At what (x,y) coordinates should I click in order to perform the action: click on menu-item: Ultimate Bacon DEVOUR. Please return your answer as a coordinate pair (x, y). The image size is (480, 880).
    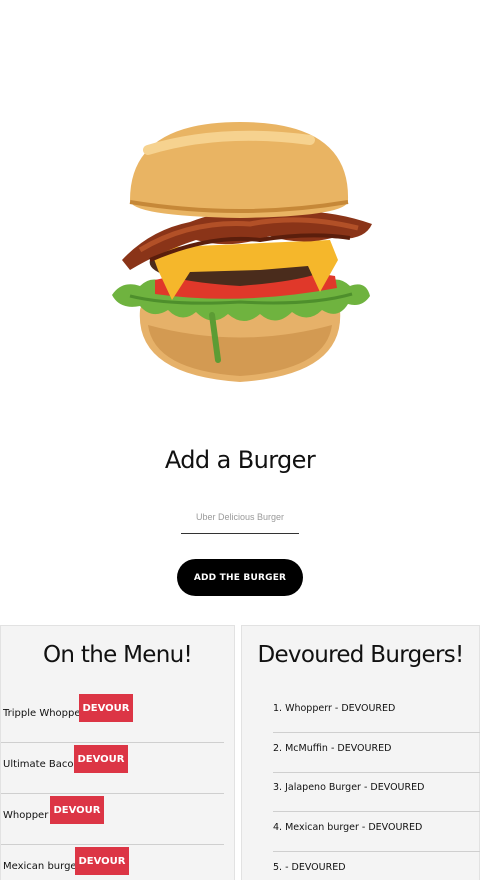
    Looking at the image, I should click on (112, 768).